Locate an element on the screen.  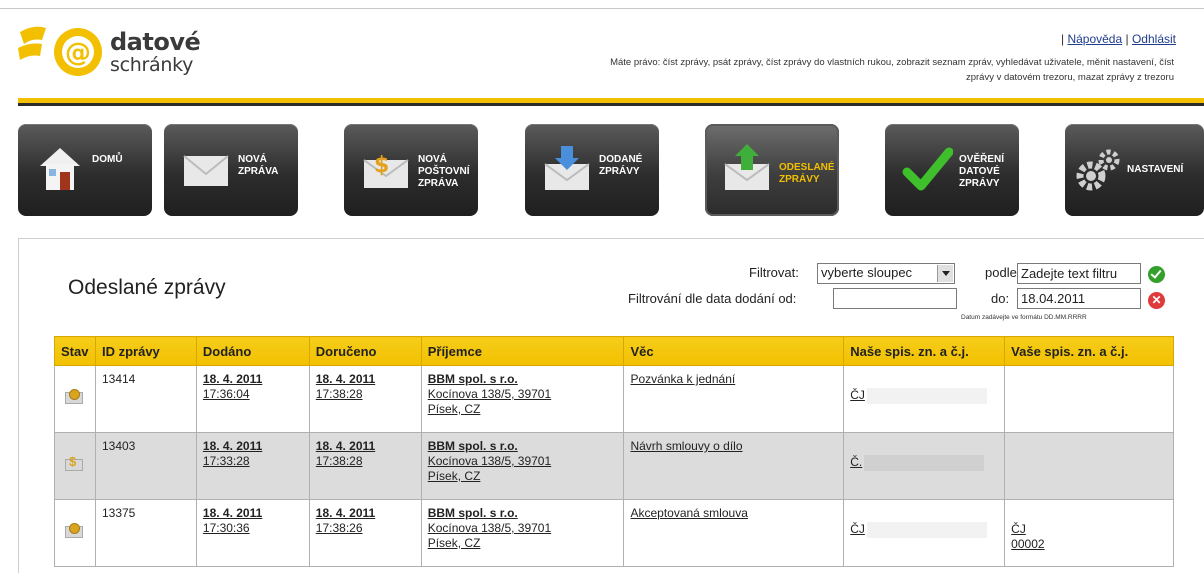
outbox-icon is located at coordinates (747, 167).